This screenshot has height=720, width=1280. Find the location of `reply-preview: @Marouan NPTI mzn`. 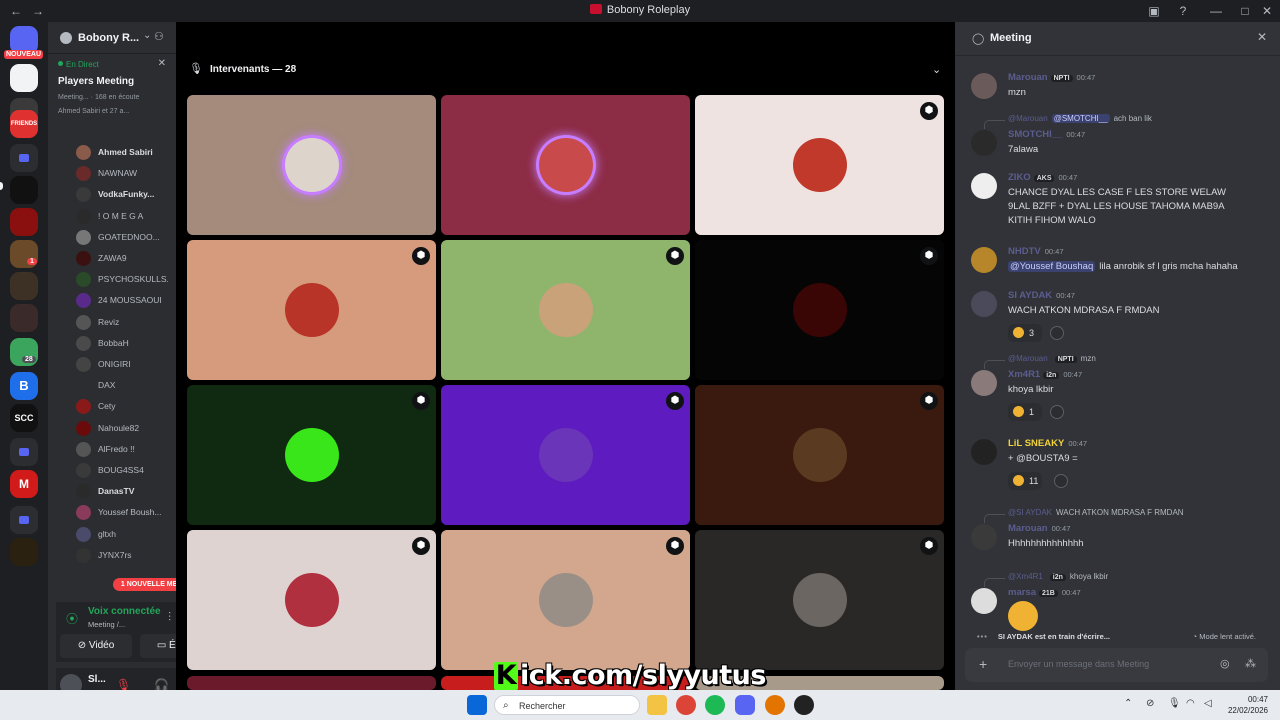

reply-preview: @Marouan NPTI mzn is located at coordinates (1040, 361).